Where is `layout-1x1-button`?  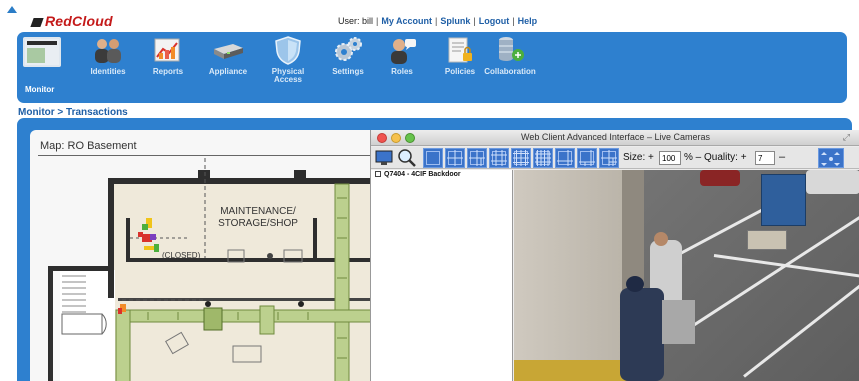 layout-1x1-button is located at coordinates (433, 158).